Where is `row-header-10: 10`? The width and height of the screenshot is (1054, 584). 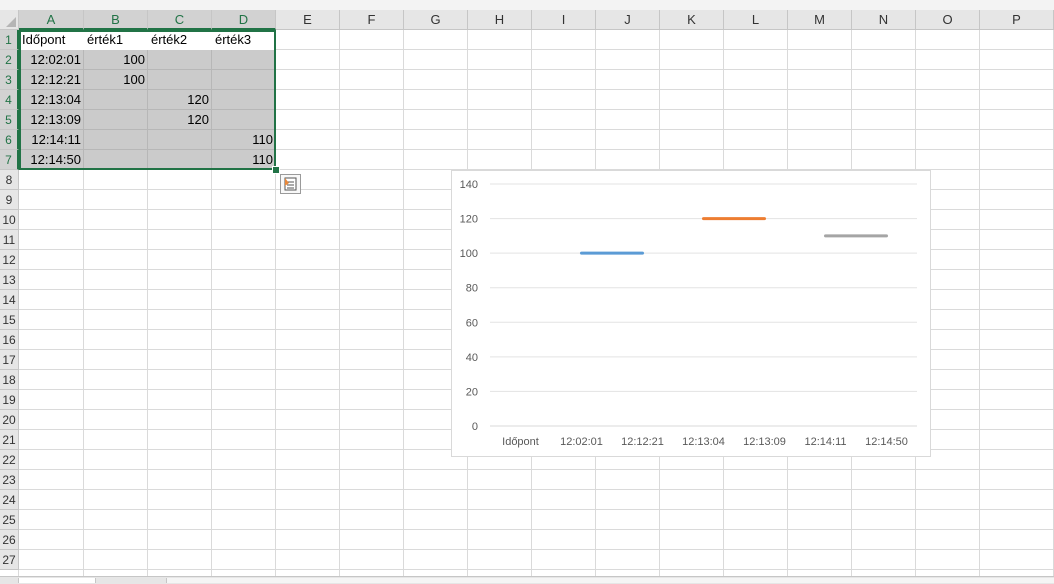 row-header-10: 10 is located at coordinates (9, 220).